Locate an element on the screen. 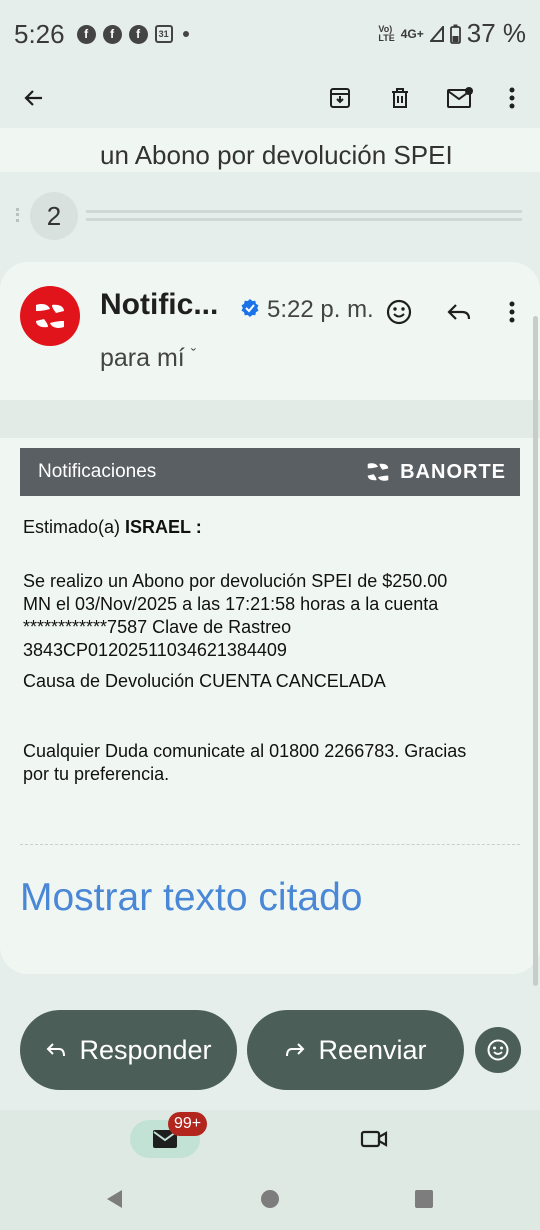  trash-icon is located at coordinates (400, 98).